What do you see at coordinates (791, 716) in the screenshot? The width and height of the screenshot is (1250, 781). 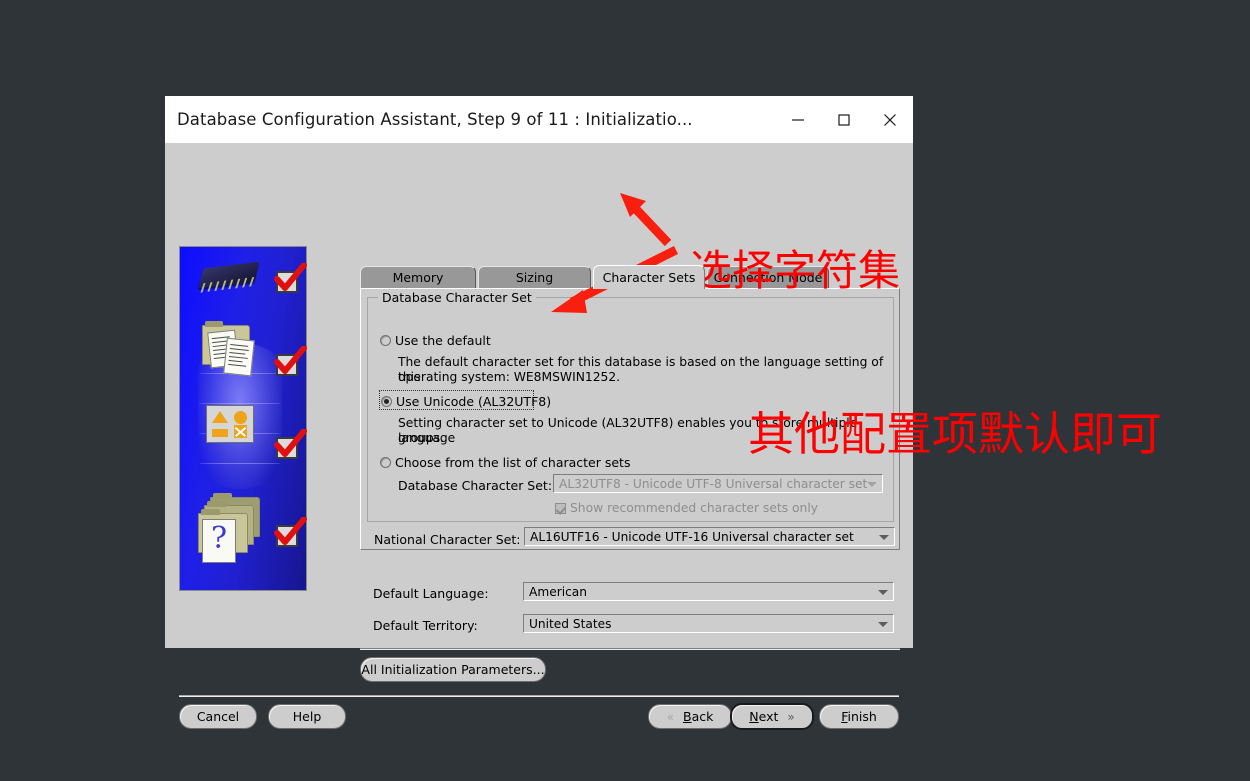 I see `next-chevron-icon: »` at bounding box center [791, 716].